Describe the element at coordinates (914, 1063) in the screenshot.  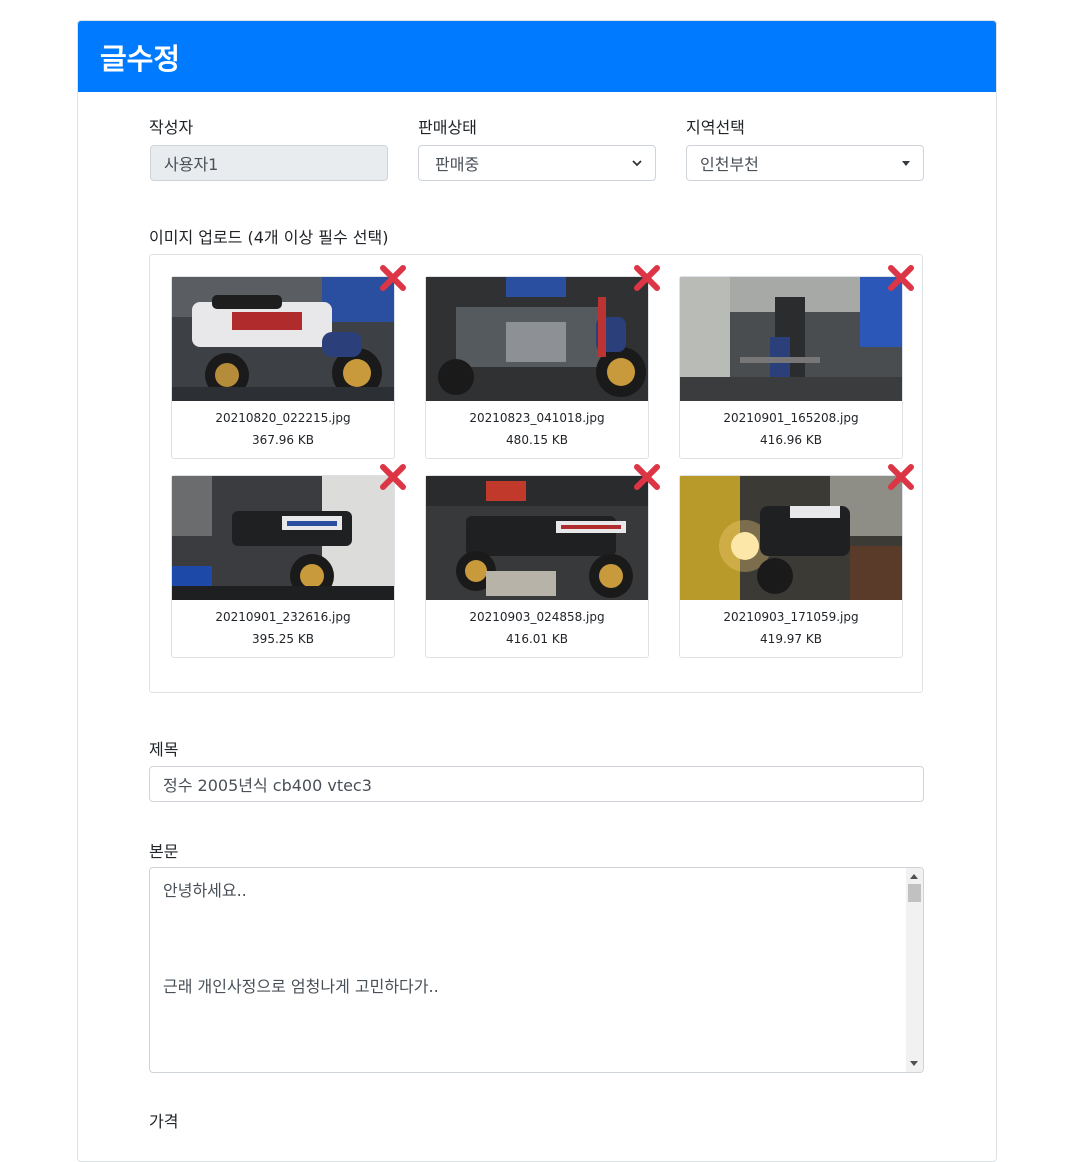
I see `scroll-down-icon` at that location.